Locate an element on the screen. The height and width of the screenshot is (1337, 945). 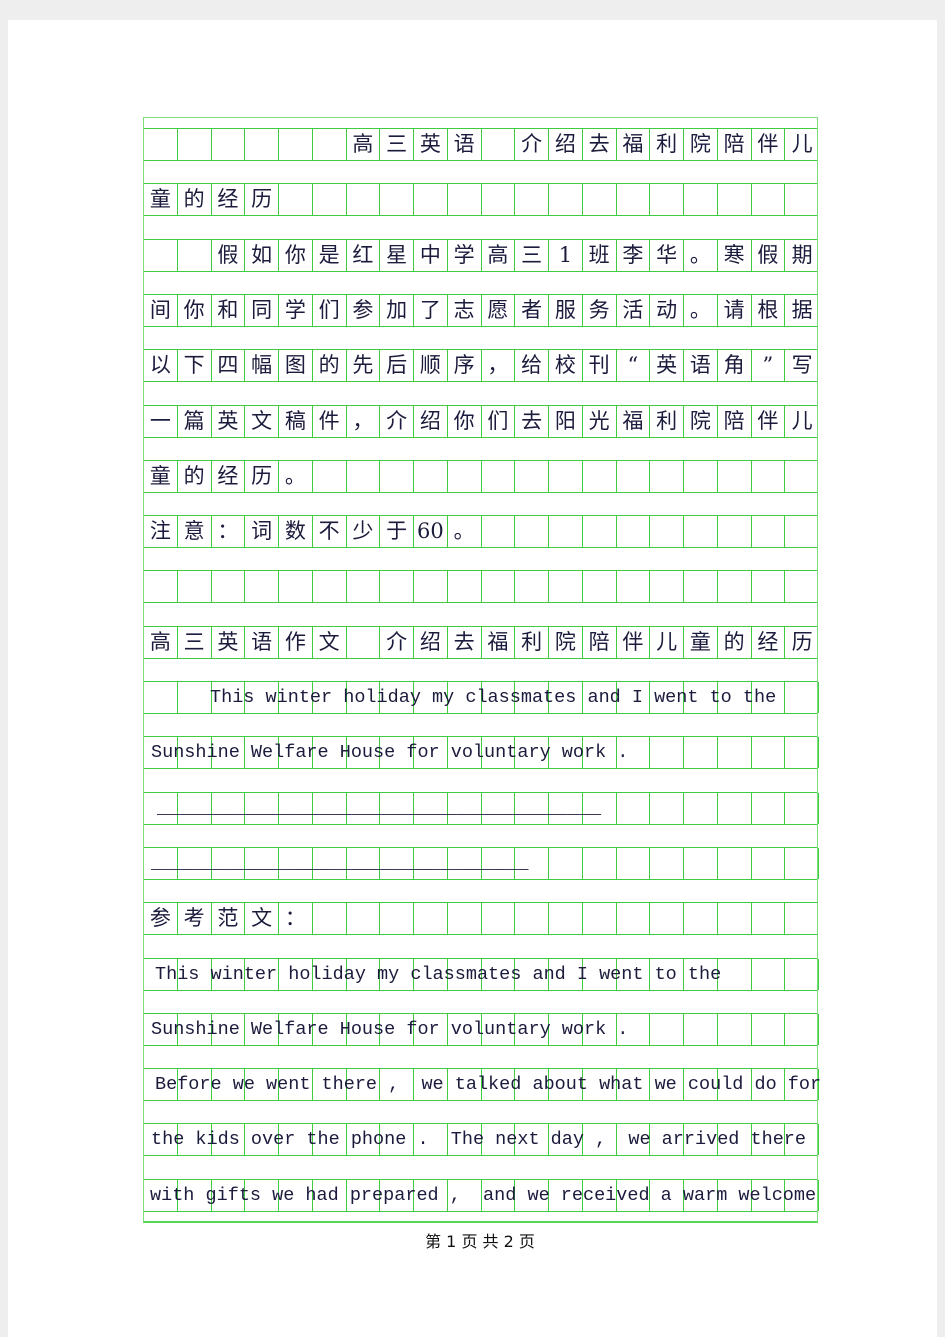
grid-cell: 你 is located at coordinates (465, 421).